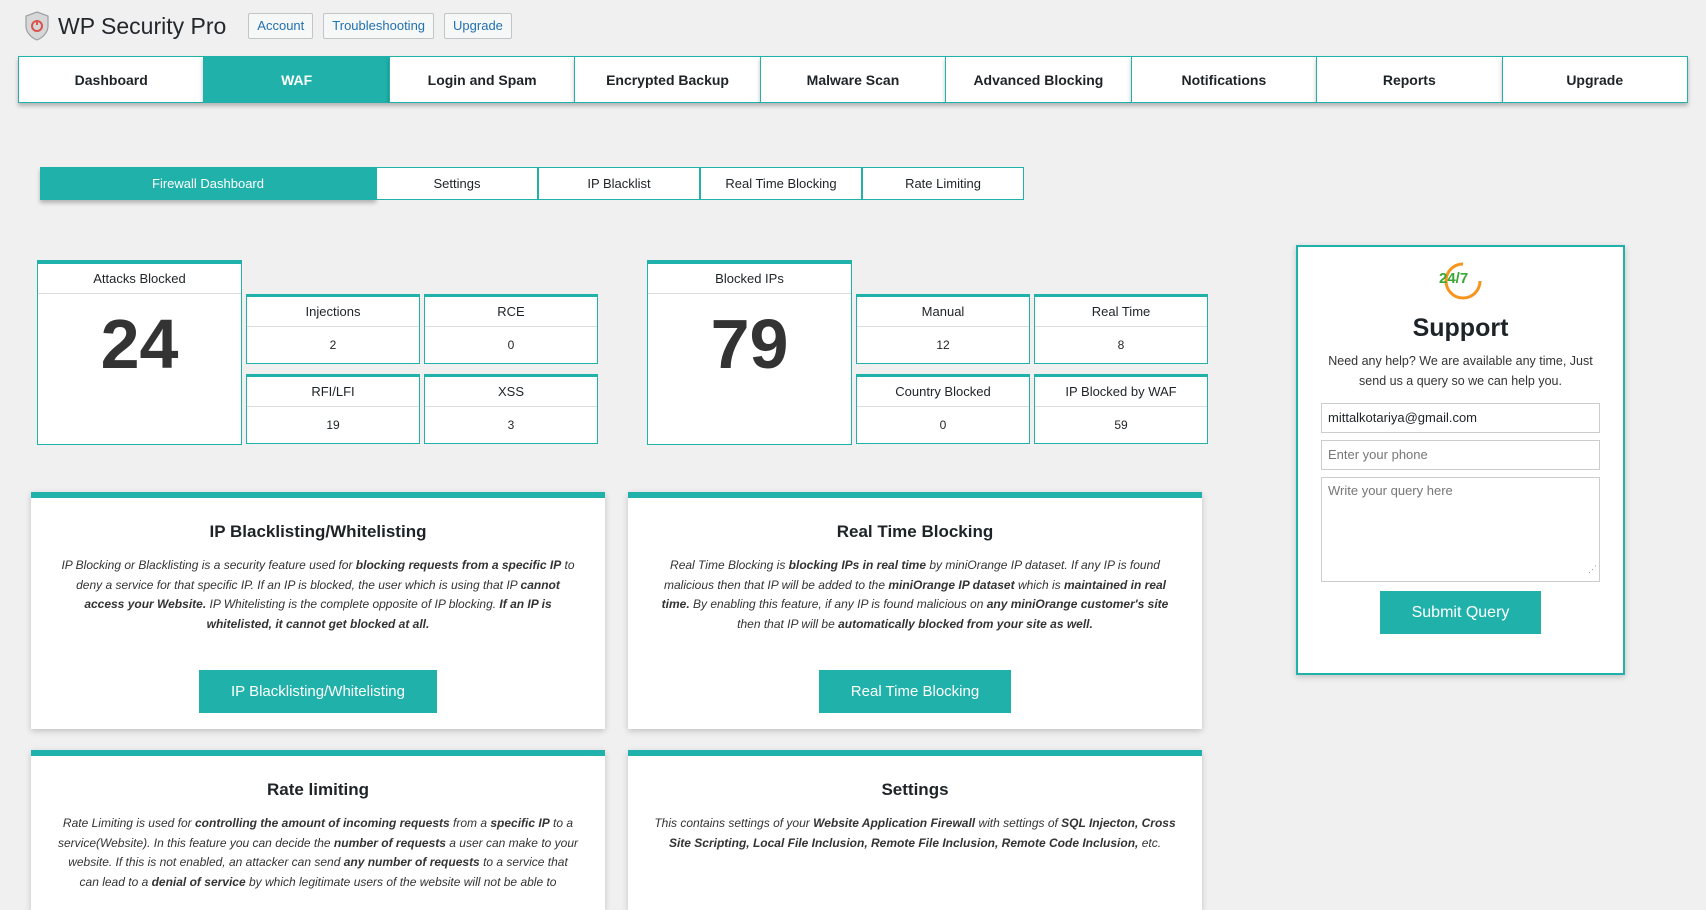  What do you see at coordinates (111, 79) in the screenshot?
I see `tab-dashboard: Dashboard` at bounding box center [111, 79].